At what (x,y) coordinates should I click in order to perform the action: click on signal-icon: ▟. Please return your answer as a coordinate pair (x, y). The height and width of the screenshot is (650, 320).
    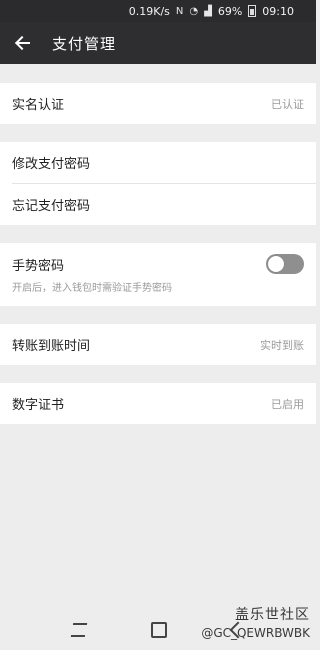
    Looking at the image, I should click on (208, 11).